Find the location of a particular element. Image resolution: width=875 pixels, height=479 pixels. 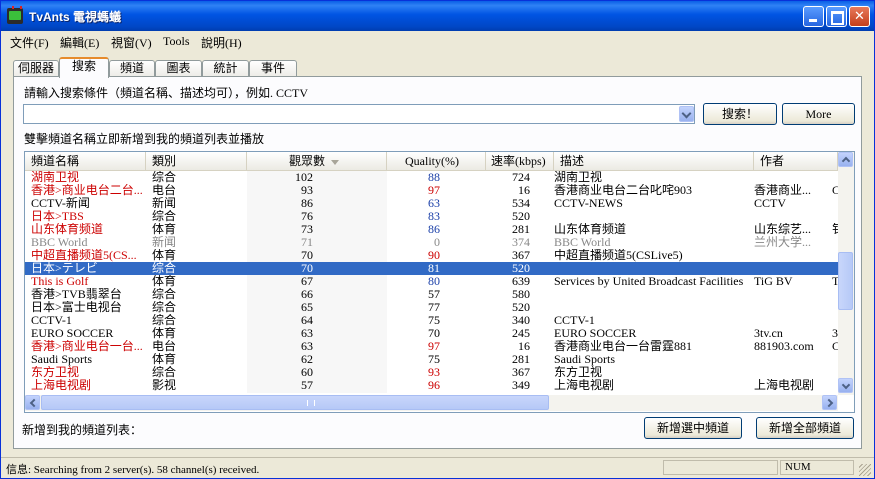

horizontal-scrollbar is located at coordinates (431, 403).